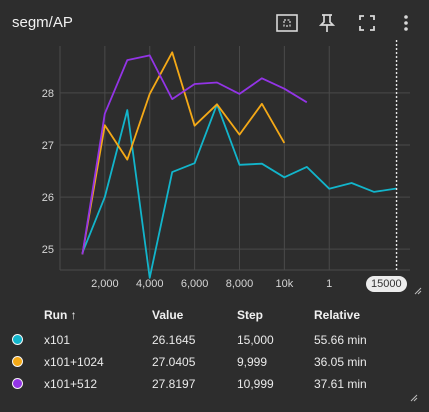  What do you see at coordinates (214, 385) in the screenshot?
I see `table-row: x101+512 27.8197 10,999 37.61 min` at bounding box center [214, 385].